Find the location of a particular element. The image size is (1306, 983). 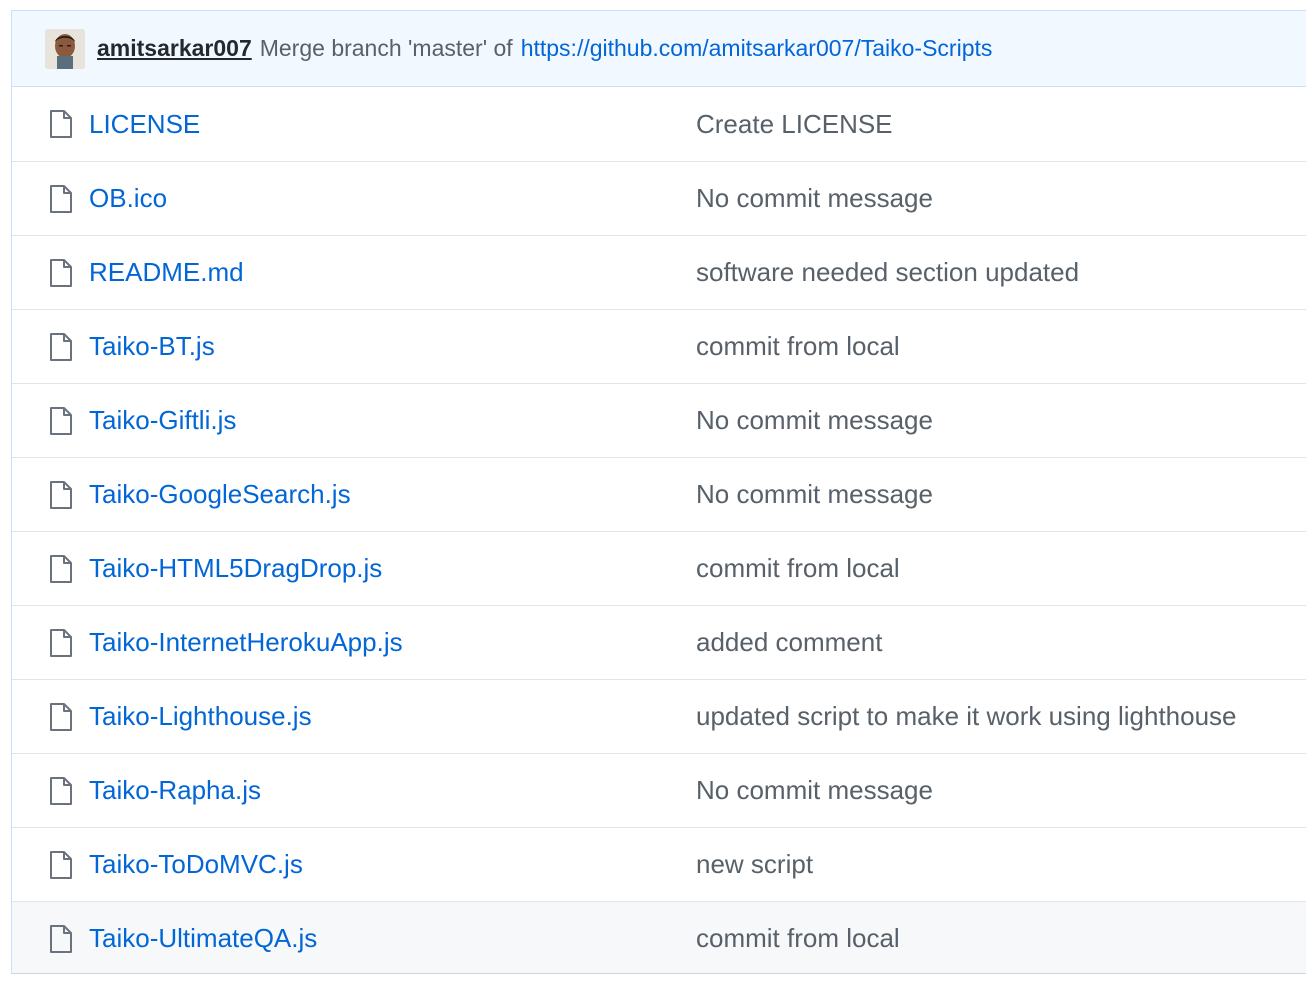

file-row: Taiko-UltimateQA.js commit from local is located at coordinates (659, 937).